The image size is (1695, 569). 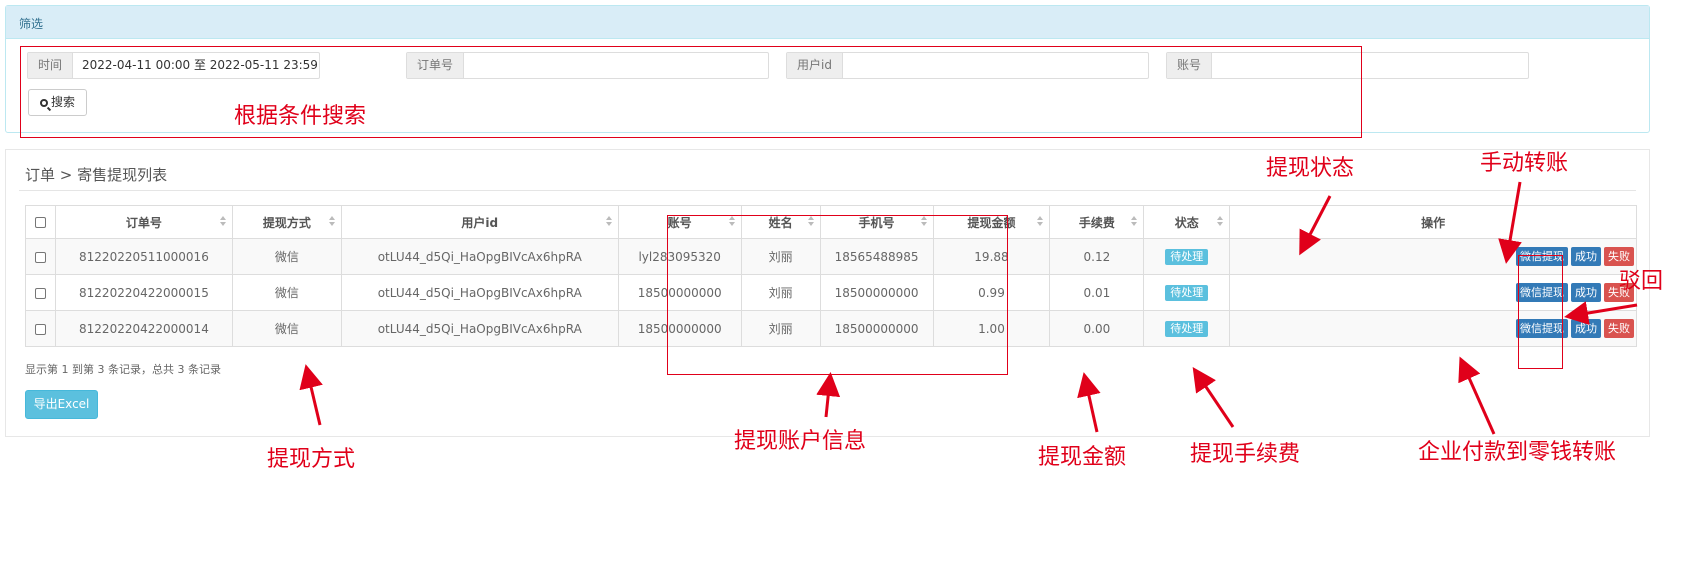 What do you see at coordinates (300, 116) in the screenshot?
I see `annotation-search: 根据条件搜索` at bounding box center [300, 116].